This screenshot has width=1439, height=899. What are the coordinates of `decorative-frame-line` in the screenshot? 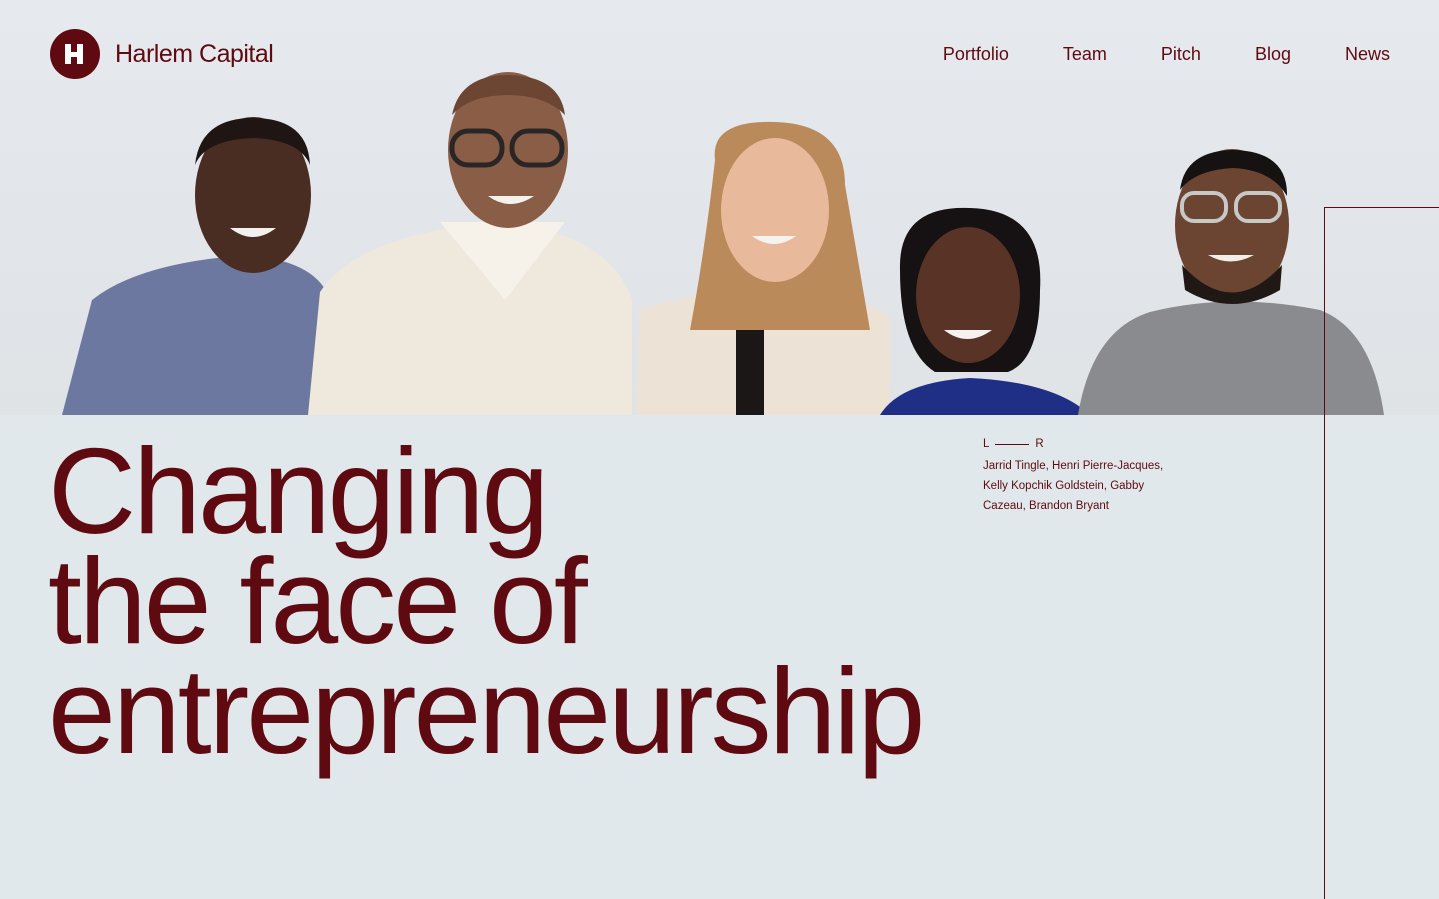 It's located at (1324, 553).